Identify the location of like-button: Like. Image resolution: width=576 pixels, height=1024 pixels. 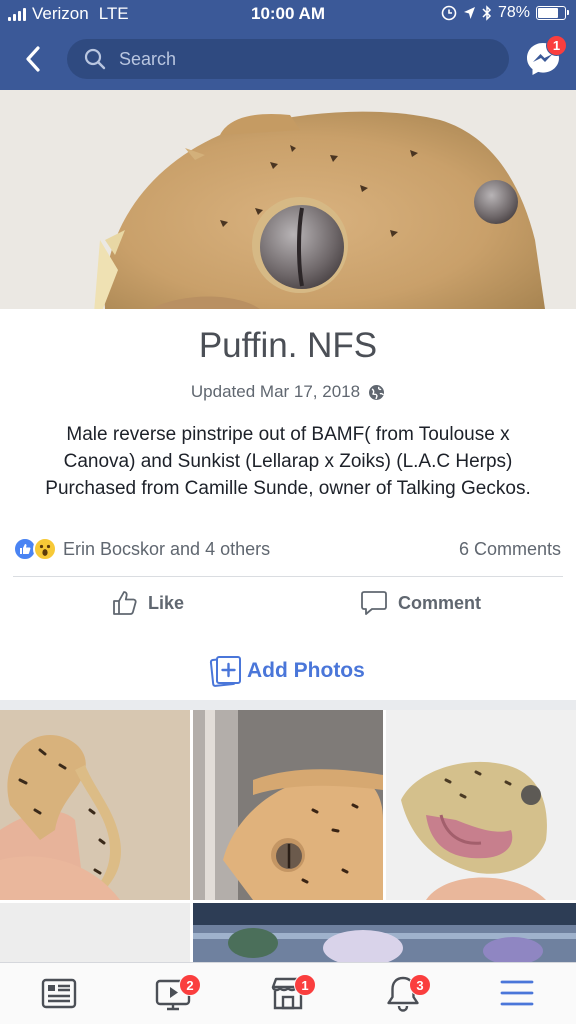
(148, 603).